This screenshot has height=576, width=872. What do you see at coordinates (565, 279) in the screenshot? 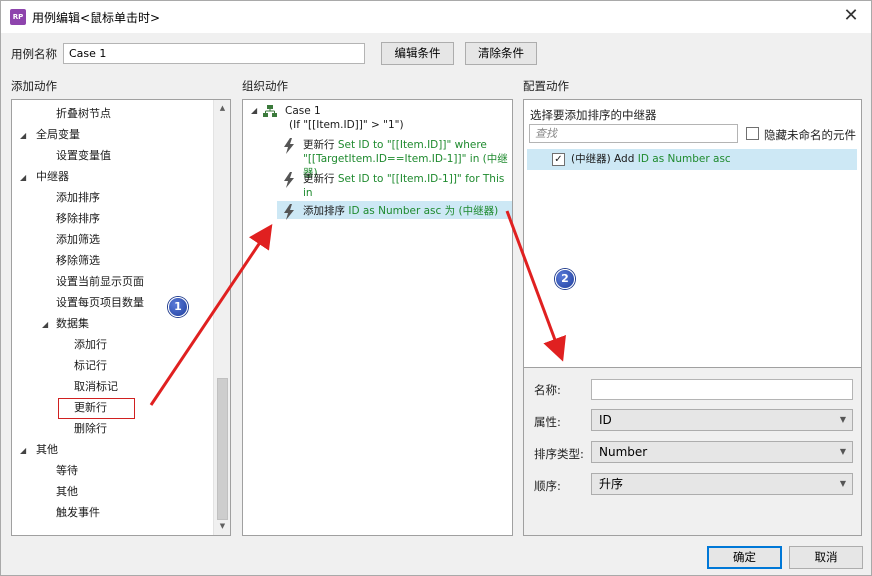
I see `step-badge-2: 2` at bounding box center [565, 279].